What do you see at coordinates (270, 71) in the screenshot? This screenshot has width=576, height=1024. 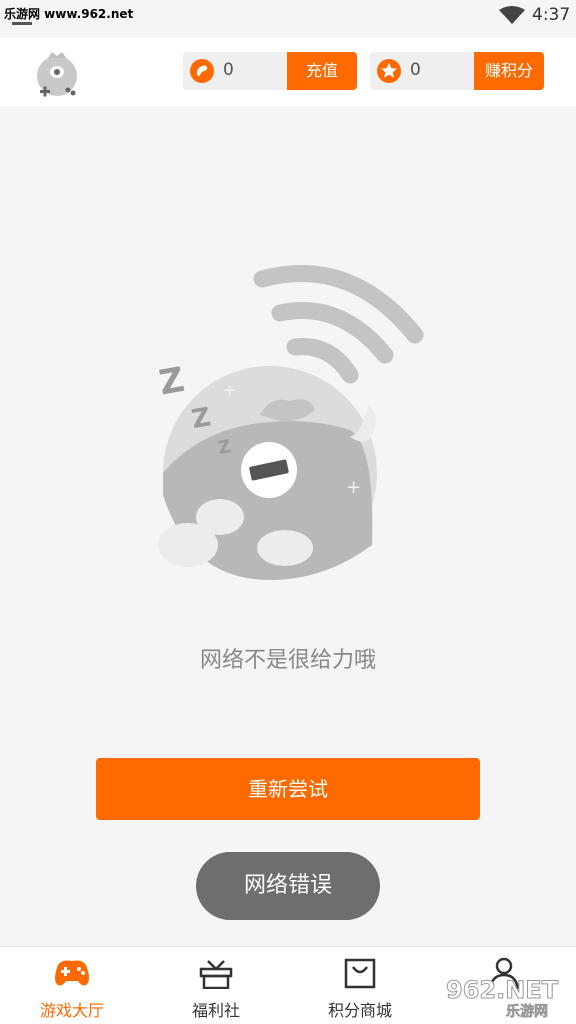 I see `beans-balance: 0 充值` at bounding box center [270, 71].